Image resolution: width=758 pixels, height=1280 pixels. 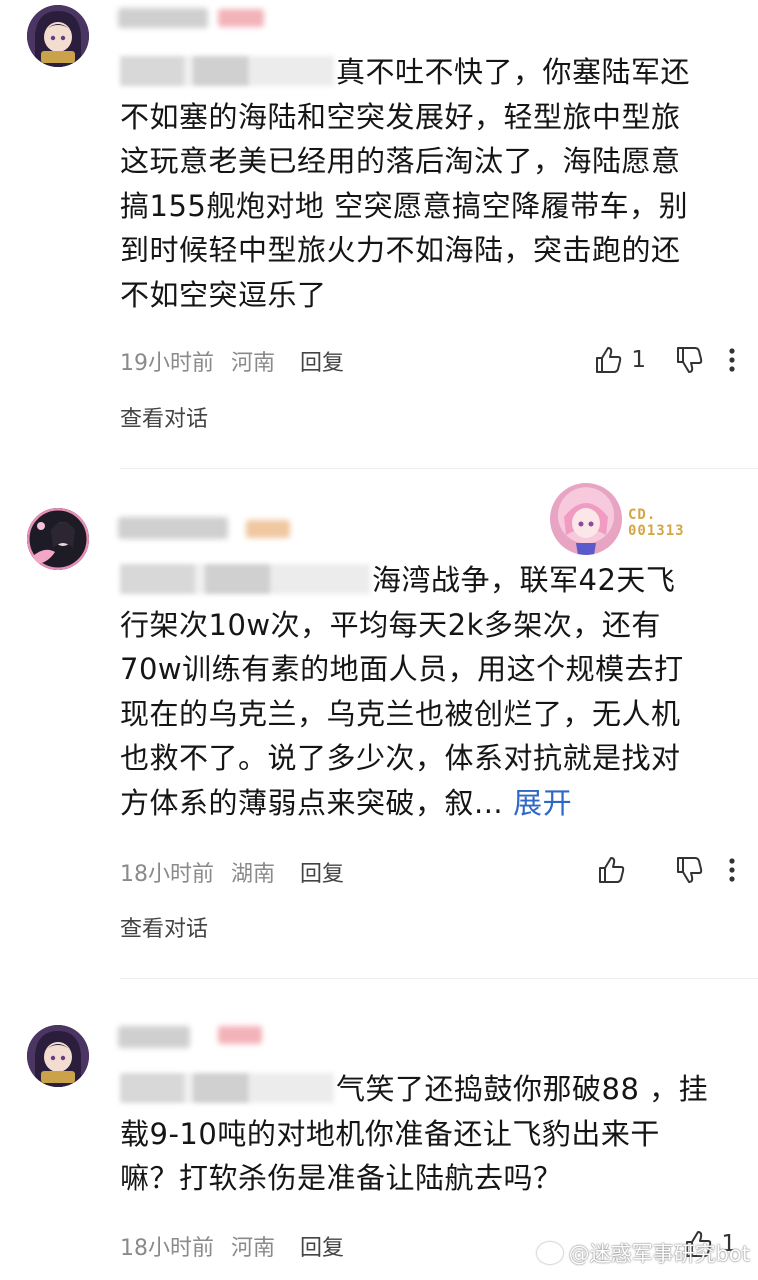 What do you see at coordinates (154, 1037) in the screenshot?
I see `username-redacted` at bounding box center [154, 1037].